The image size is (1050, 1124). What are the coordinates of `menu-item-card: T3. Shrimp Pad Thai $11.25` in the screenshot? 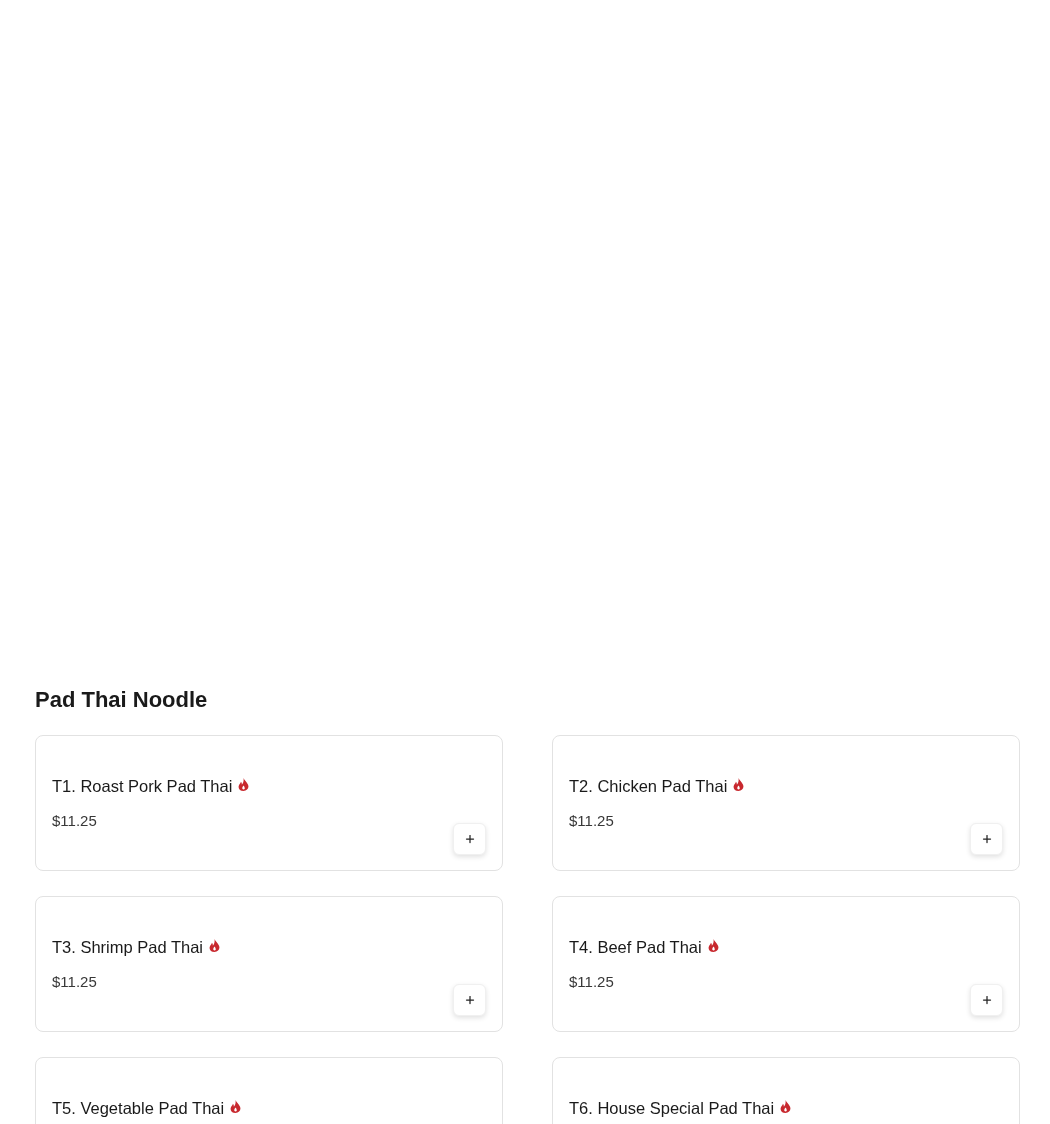 It's located at (269, 964).